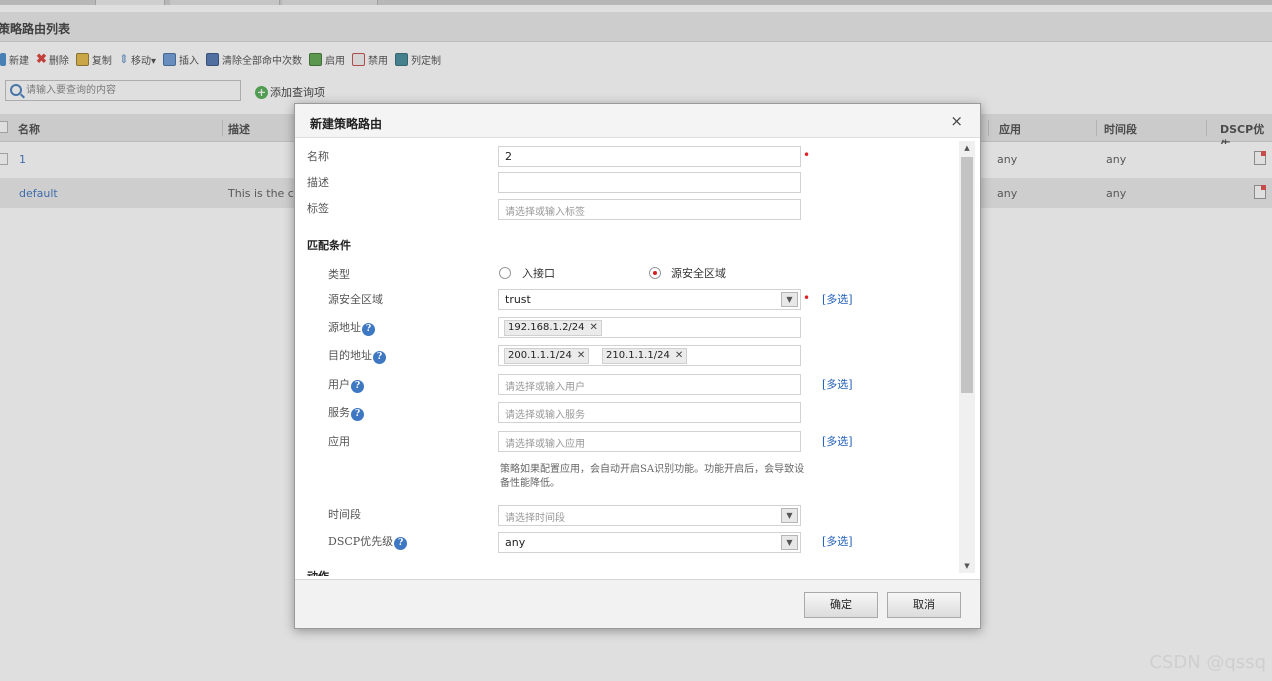 This screenshot has height=681, width=1272. I want to click on close-icon: ×, so click(956, 121).